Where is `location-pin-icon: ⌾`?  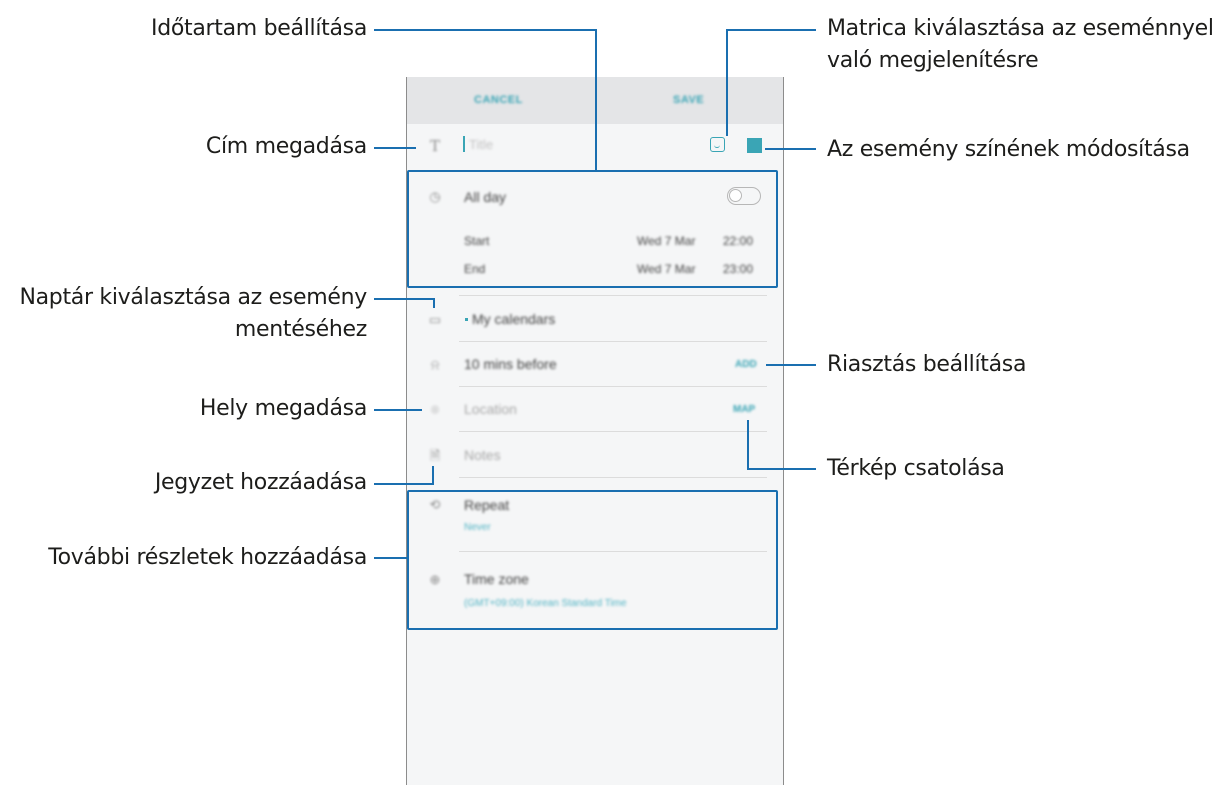
location-pin-icon: ⌾ is located at coordinates (435, 409).